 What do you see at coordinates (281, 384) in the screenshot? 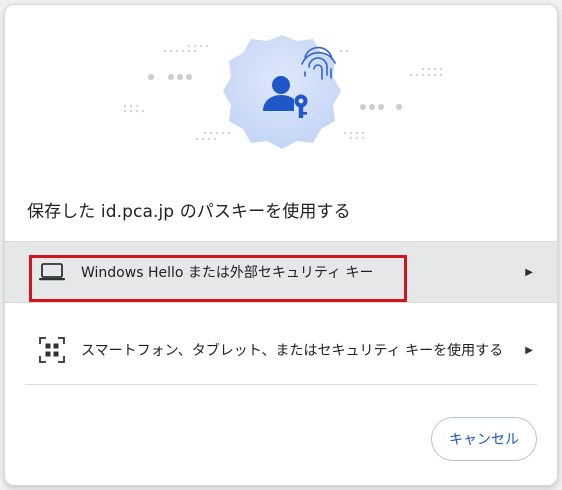
I see `divider` at bounding box center [281, 384].